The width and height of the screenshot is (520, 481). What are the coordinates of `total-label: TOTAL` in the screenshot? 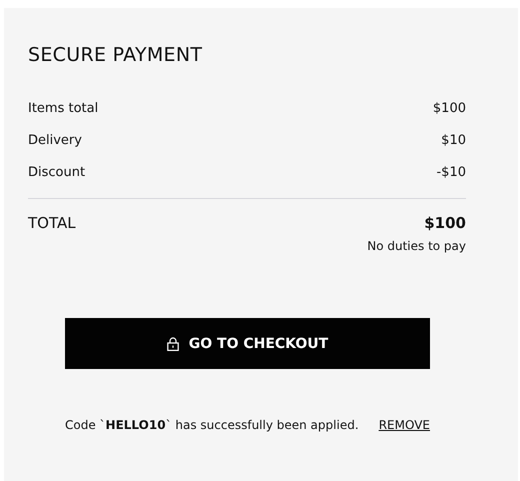 It's located at (52, 223).